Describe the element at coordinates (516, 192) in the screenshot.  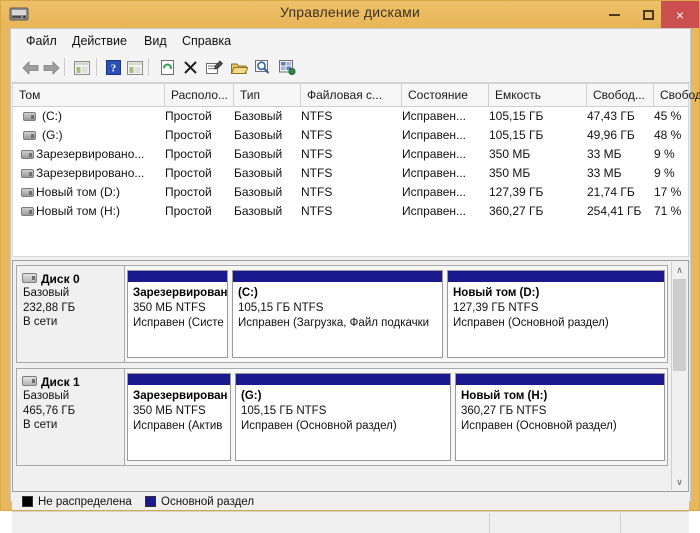
I see `cell-capacity: 127,39 ГБ` at that location.